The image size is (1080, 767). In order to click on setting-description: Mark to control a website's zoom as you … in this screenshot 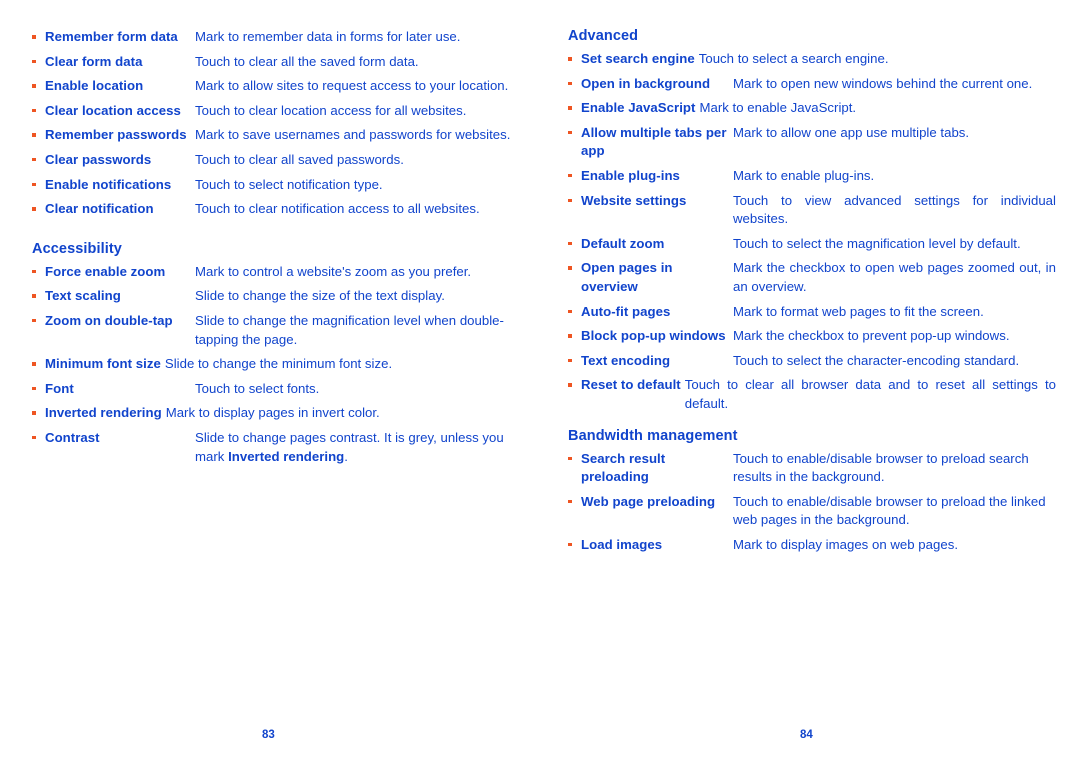, I will do `click(333, 271)`.